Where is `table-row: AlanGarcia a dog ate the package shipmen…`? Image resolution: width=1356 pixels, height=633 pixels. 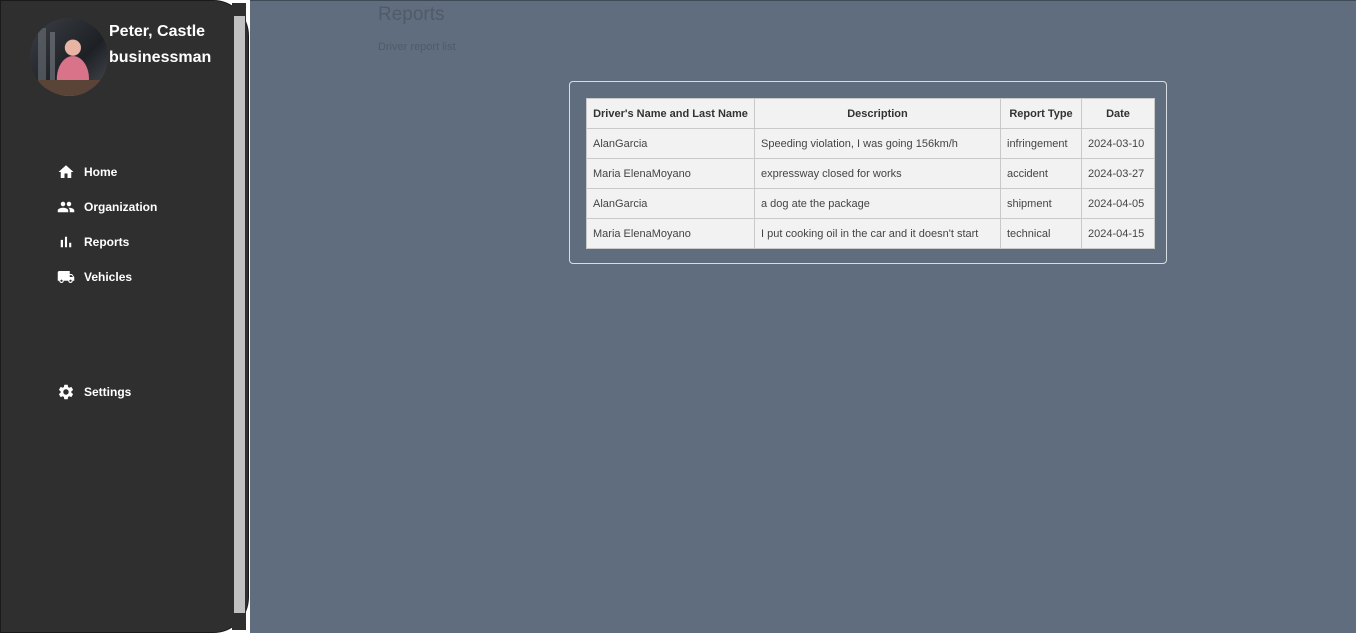
table-row: AlanGarcia a dog ate the package shipmen… is located at coordinates (870, 203).